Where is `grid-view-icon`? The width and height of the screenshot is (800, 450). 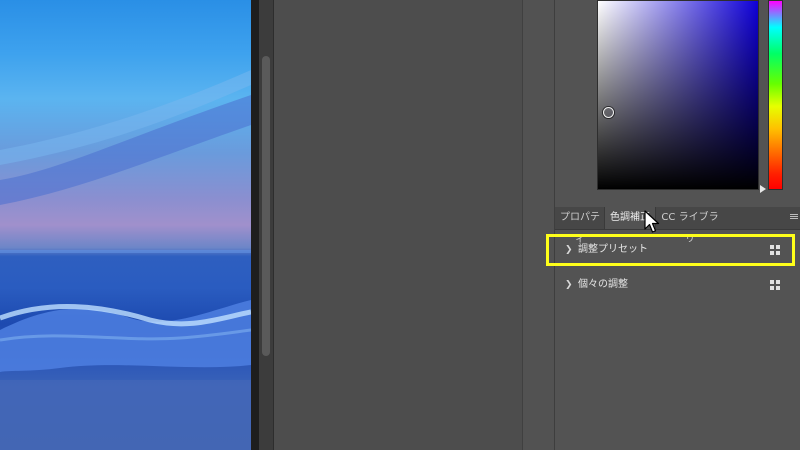 grid-view-icon is located at coordinates (775, 285).